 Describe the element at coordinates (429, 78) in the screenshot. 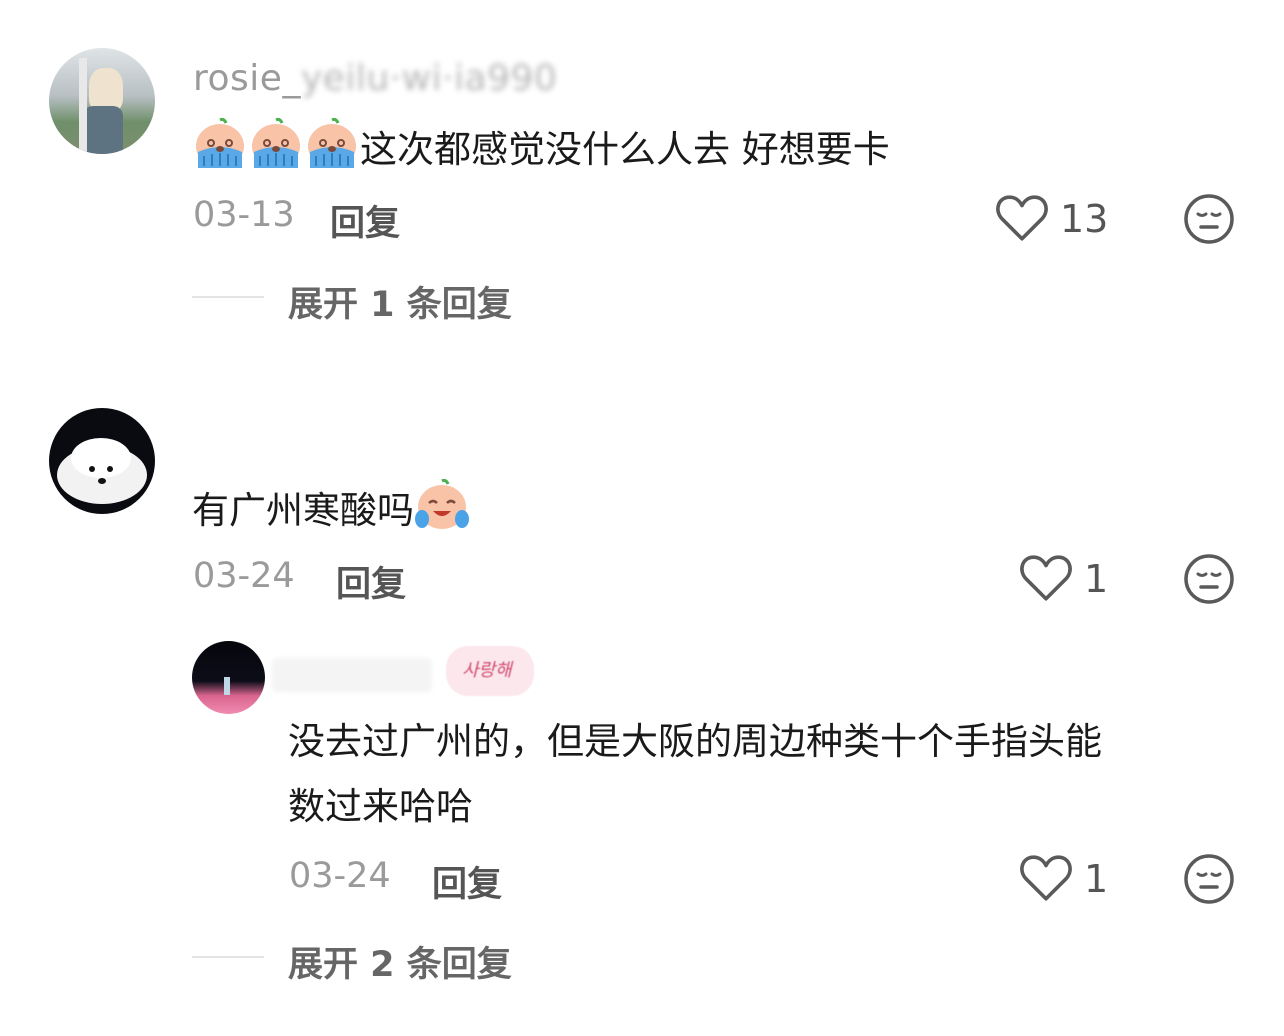

I see `username-blurred: yeilu·wi·ia990` at that location.